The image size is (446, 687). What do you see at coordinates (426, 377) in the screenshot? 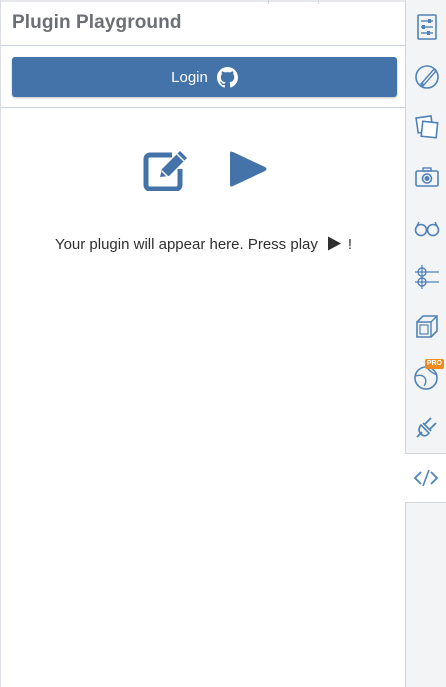
I see `globe-pro-icon: PRO` at bounding box center [426, 377].